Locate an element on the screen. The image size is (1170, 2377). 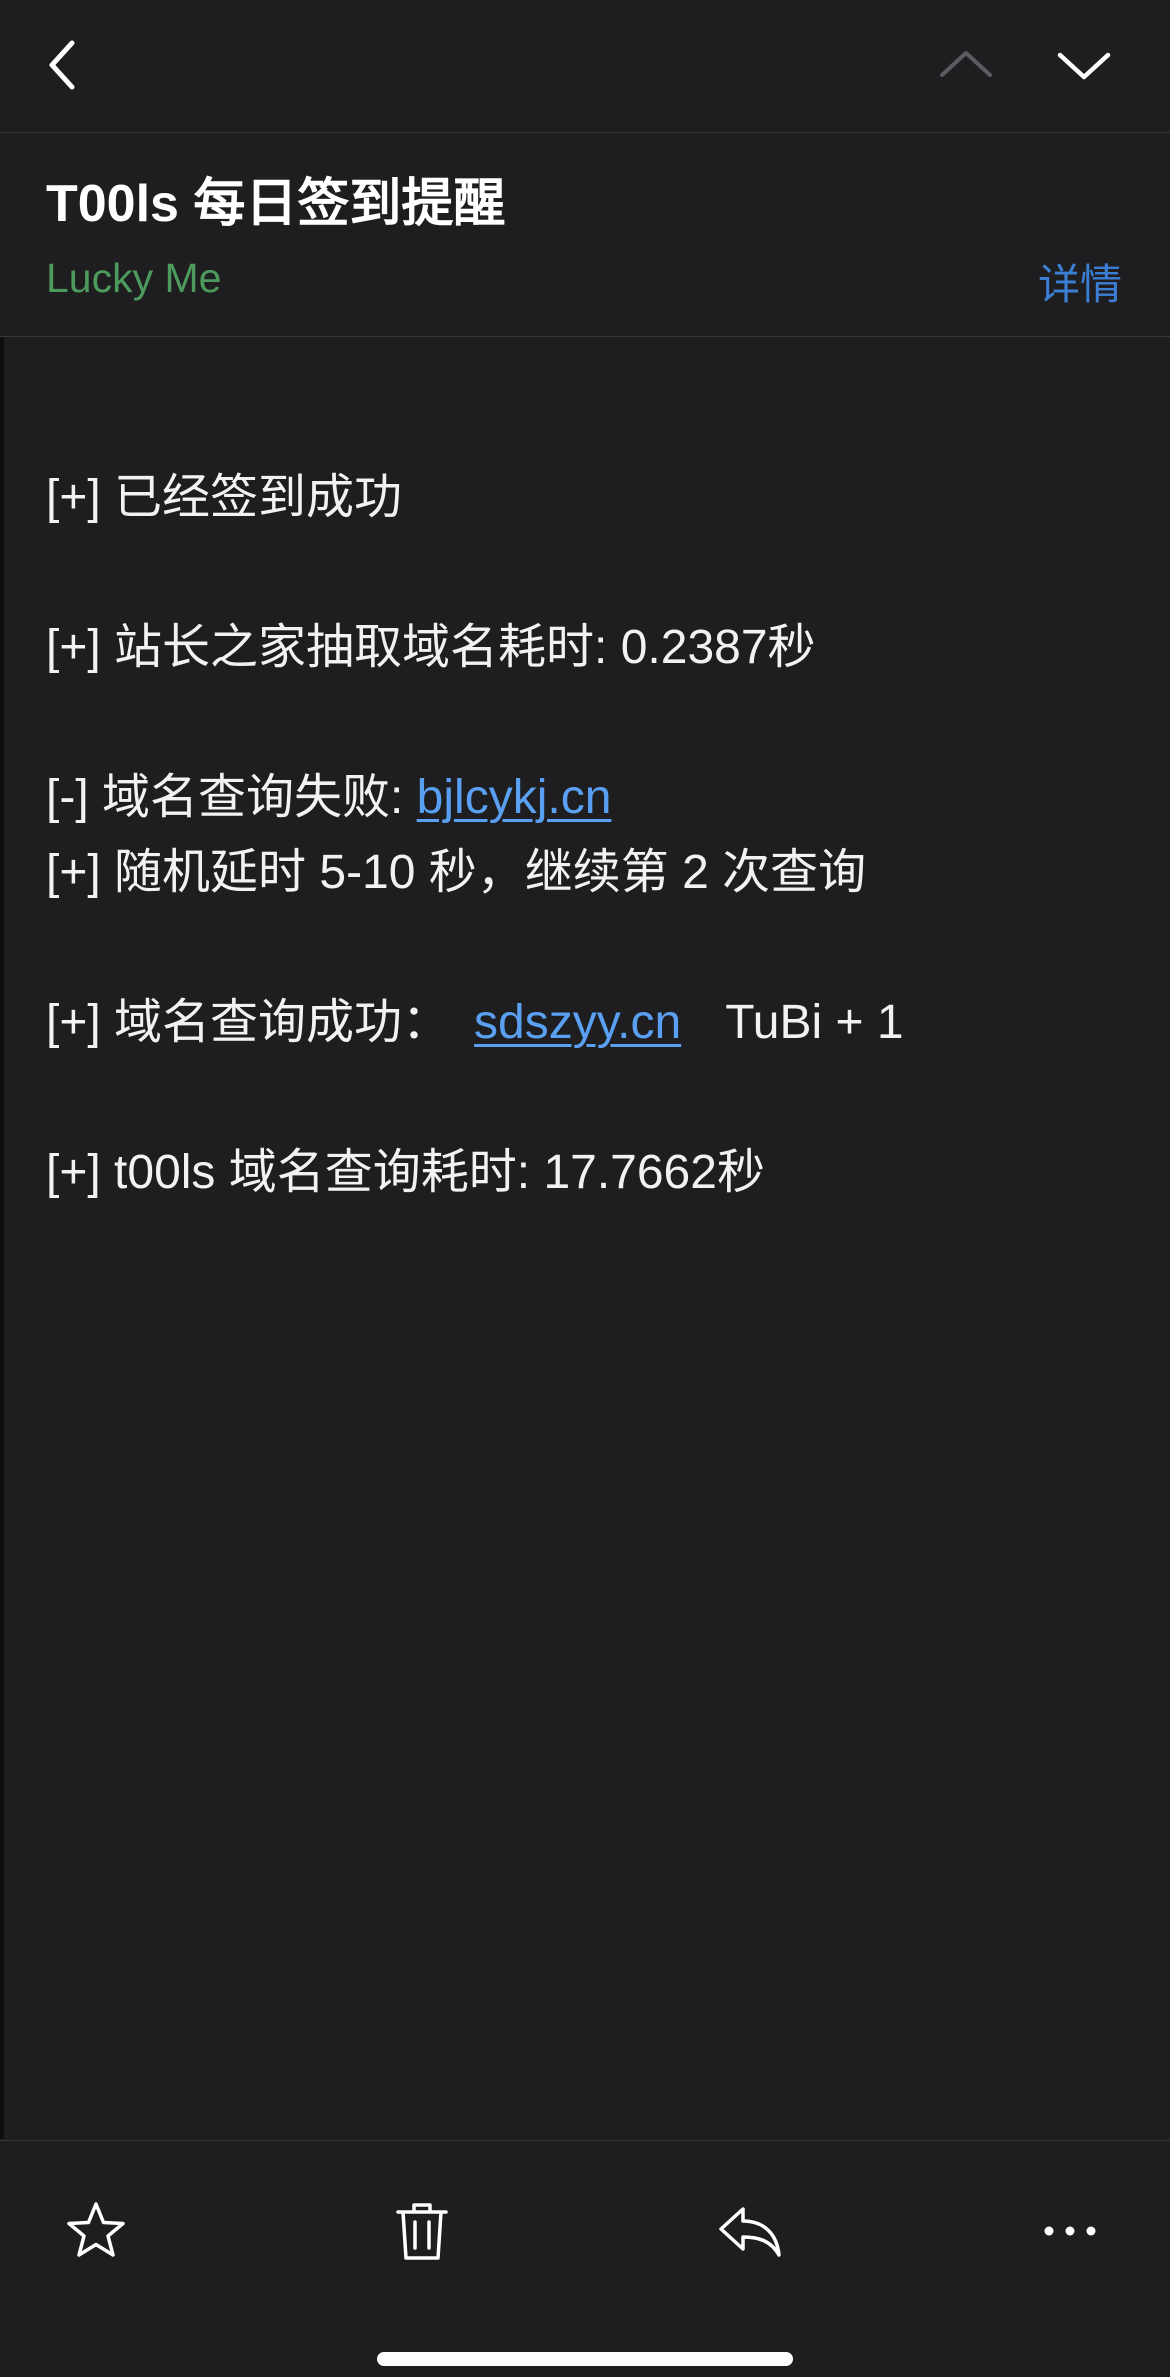
delete-button is located at coordinates (422, 2231).